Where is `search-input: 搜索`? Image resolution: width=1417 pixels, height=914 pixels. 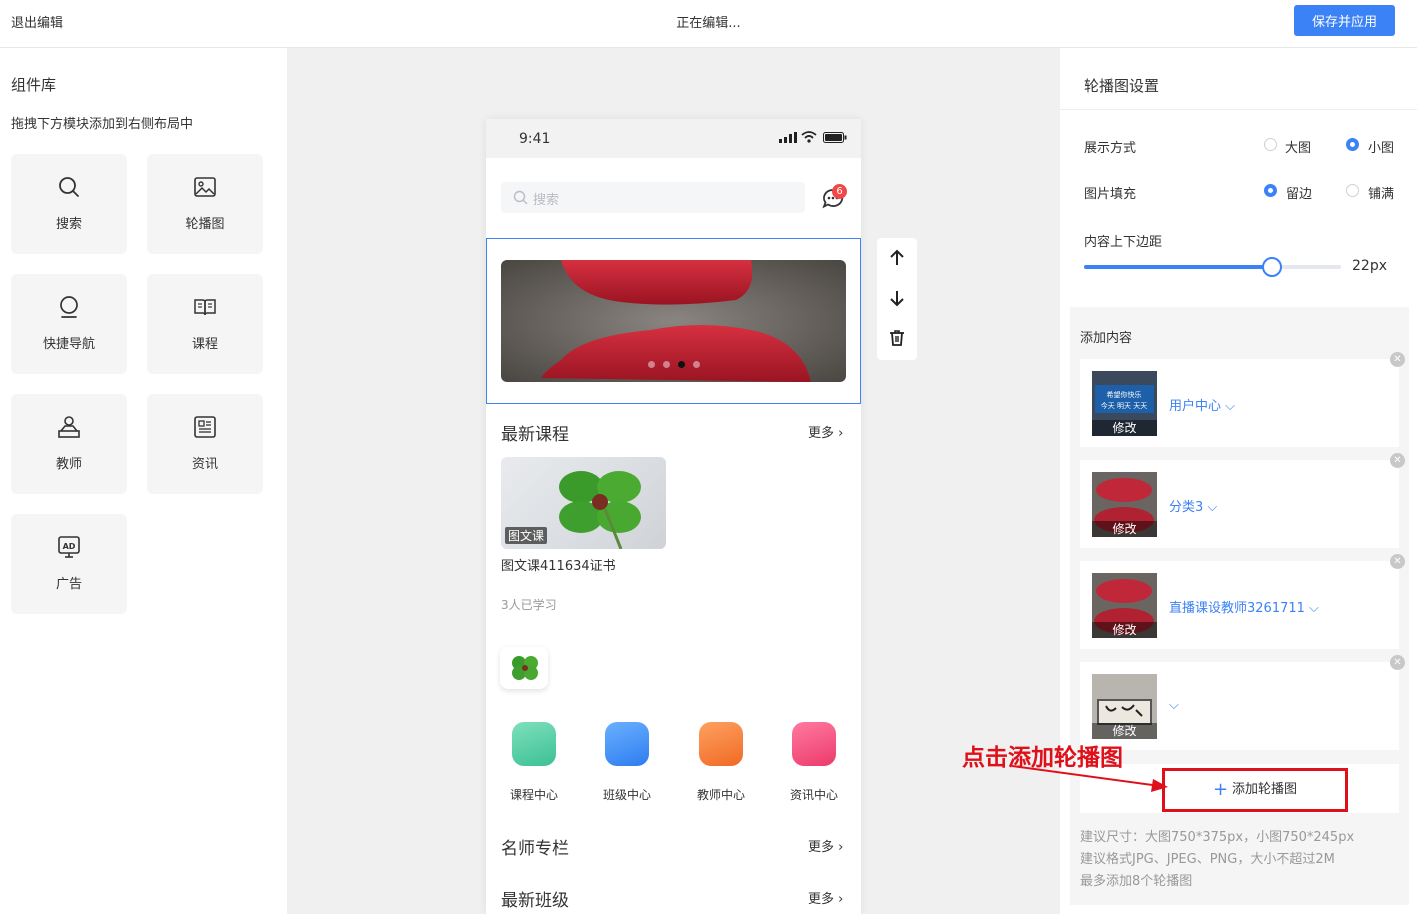
search-input: 搜索 is located at coordinates (653, 197).